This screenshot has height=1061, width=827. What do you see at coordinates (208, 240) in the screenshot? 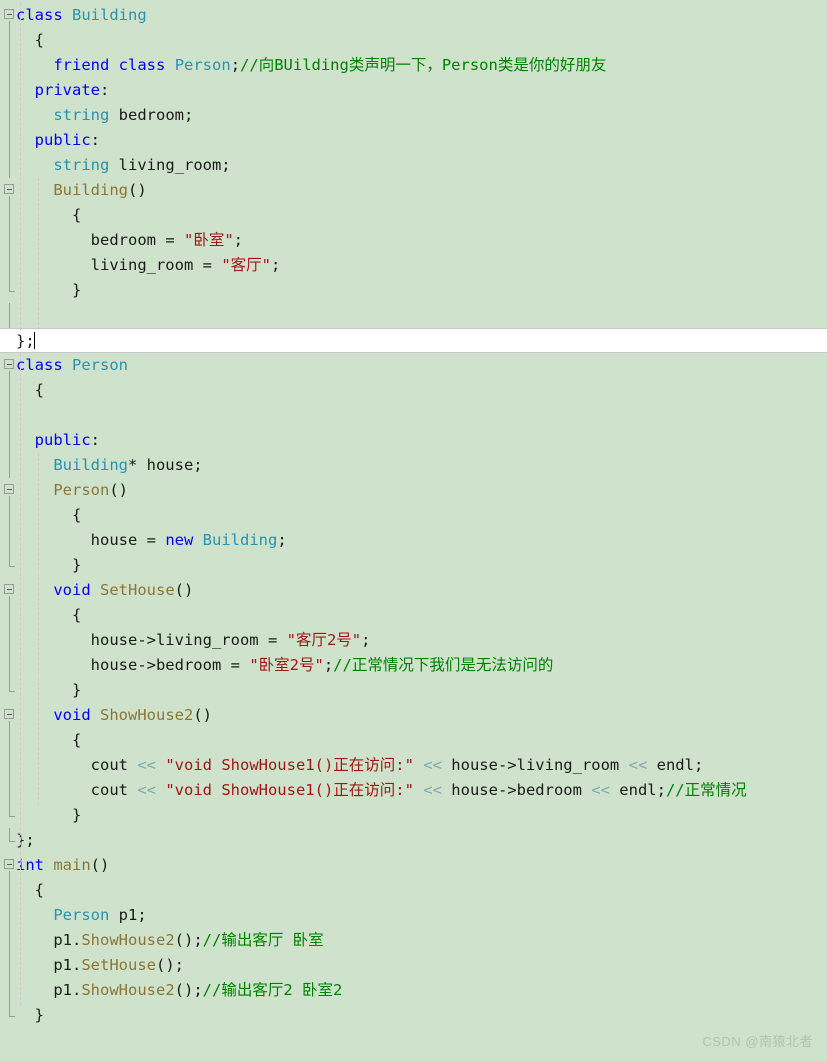
I see `token-str: "卧室"` at bounding box center [208, 240].